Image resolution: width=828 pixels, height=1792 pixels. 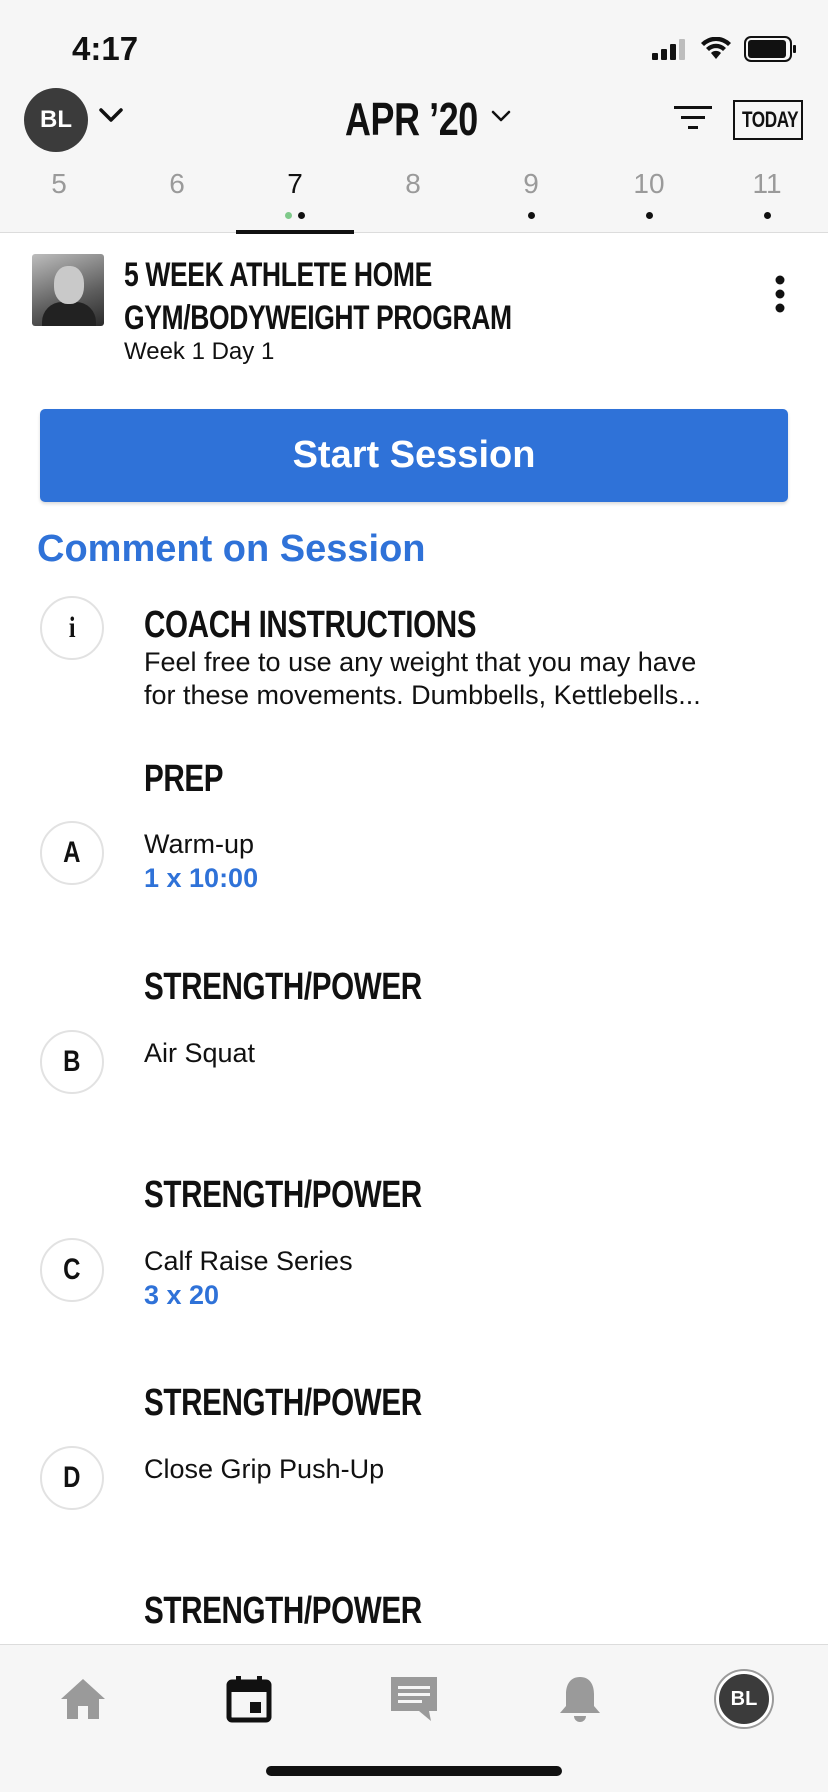 I want to click on exercise-name: Warm-up, so click(x=199, y=844).